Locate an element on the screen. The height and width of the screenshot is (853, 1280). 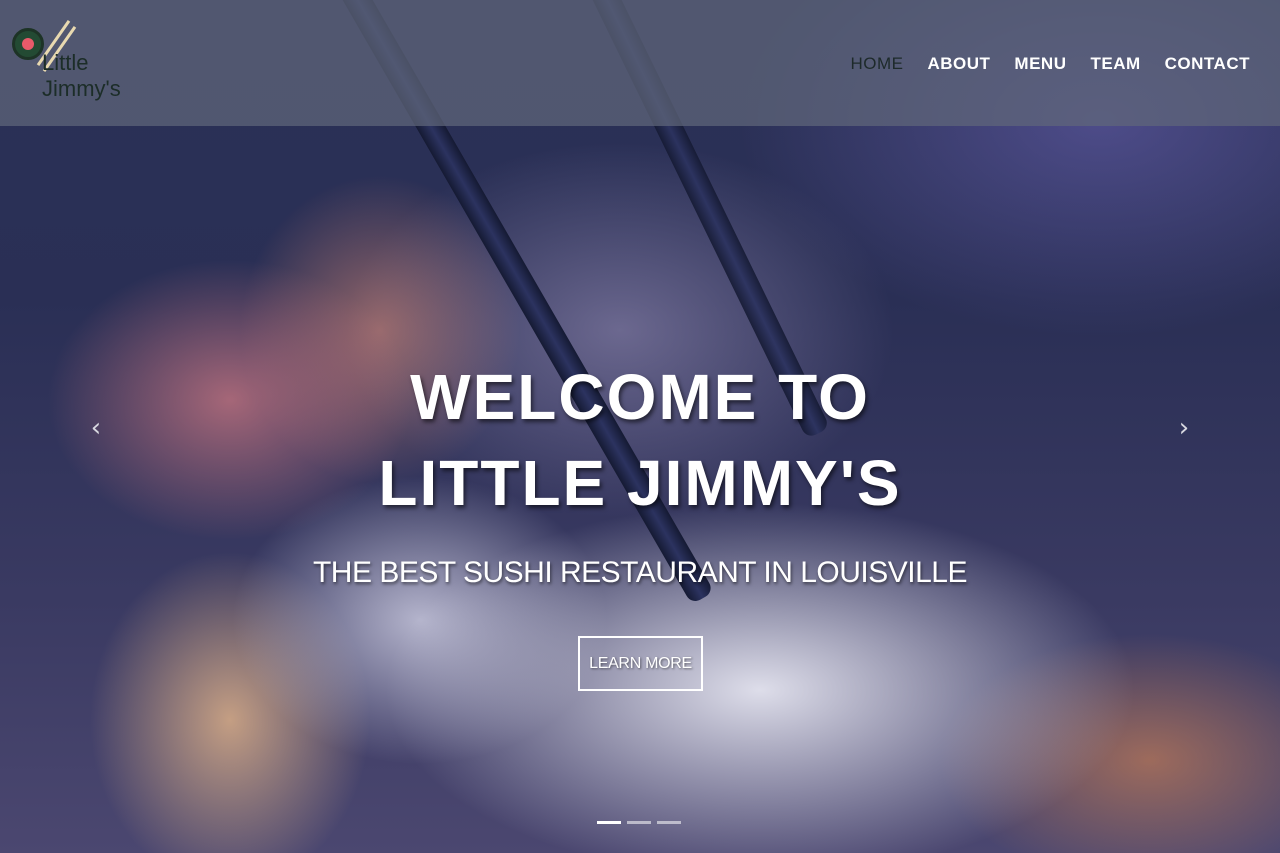
main-nav: HOME ABOUT MENU TEAM CONTACT is located at coordinates (1050, 64).